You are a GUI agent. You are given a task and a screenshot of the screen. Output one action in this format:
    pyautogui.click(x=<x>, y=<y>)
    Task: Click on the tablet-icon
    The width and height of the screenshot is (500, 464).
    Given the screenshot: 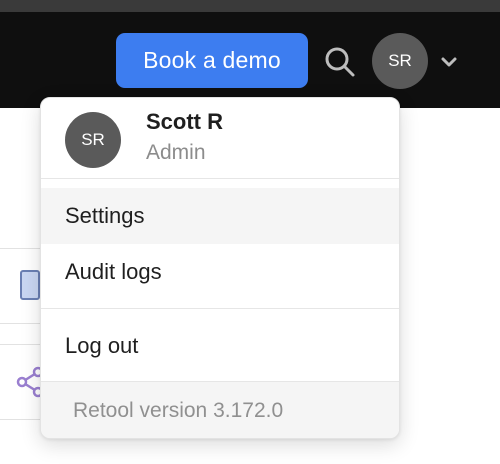 What is the action you would take?
    pyautogui.click(x=30, y=285)
    